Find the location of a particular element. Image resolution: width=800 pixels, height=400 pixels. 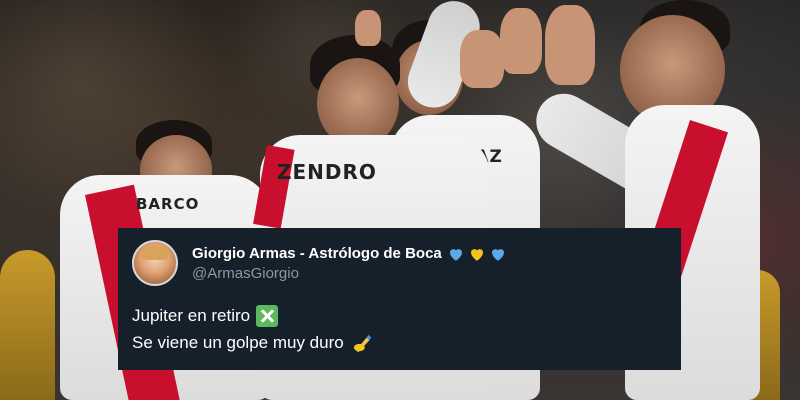

tweet-line: Jupiter en retiro is located at coordinates (399, 315).